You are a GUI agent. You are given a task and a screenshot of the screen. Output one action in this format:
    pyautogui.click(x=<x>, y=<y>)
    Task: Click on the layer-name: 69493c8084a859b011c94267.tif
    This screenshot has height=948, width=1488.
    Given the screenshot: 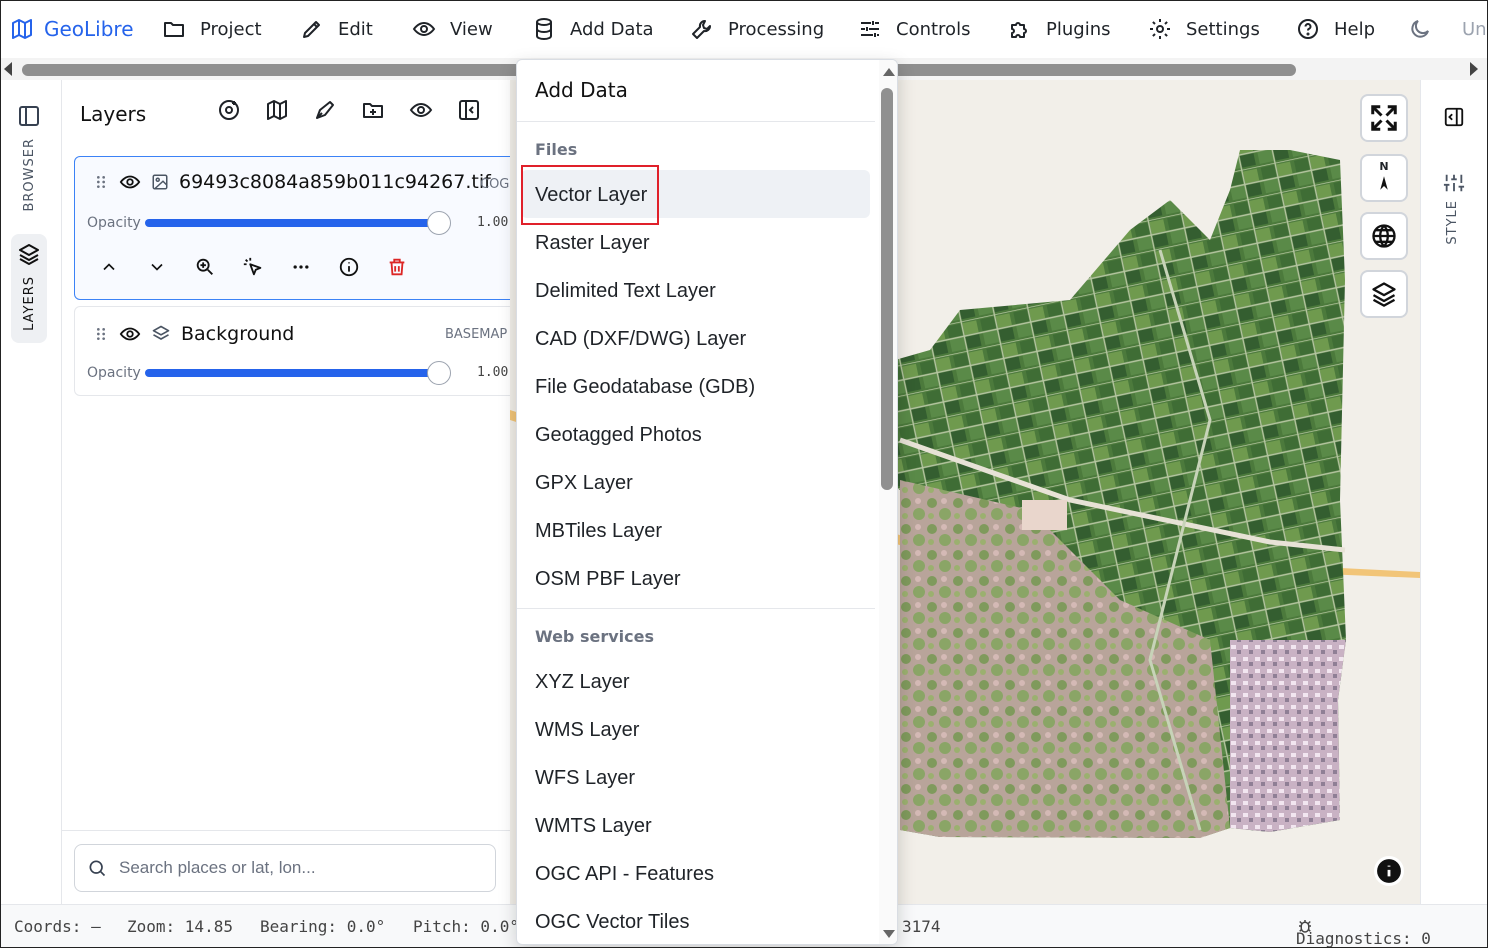 What is the action you would take?
    pyautogui.click(x=335, y=182)
    